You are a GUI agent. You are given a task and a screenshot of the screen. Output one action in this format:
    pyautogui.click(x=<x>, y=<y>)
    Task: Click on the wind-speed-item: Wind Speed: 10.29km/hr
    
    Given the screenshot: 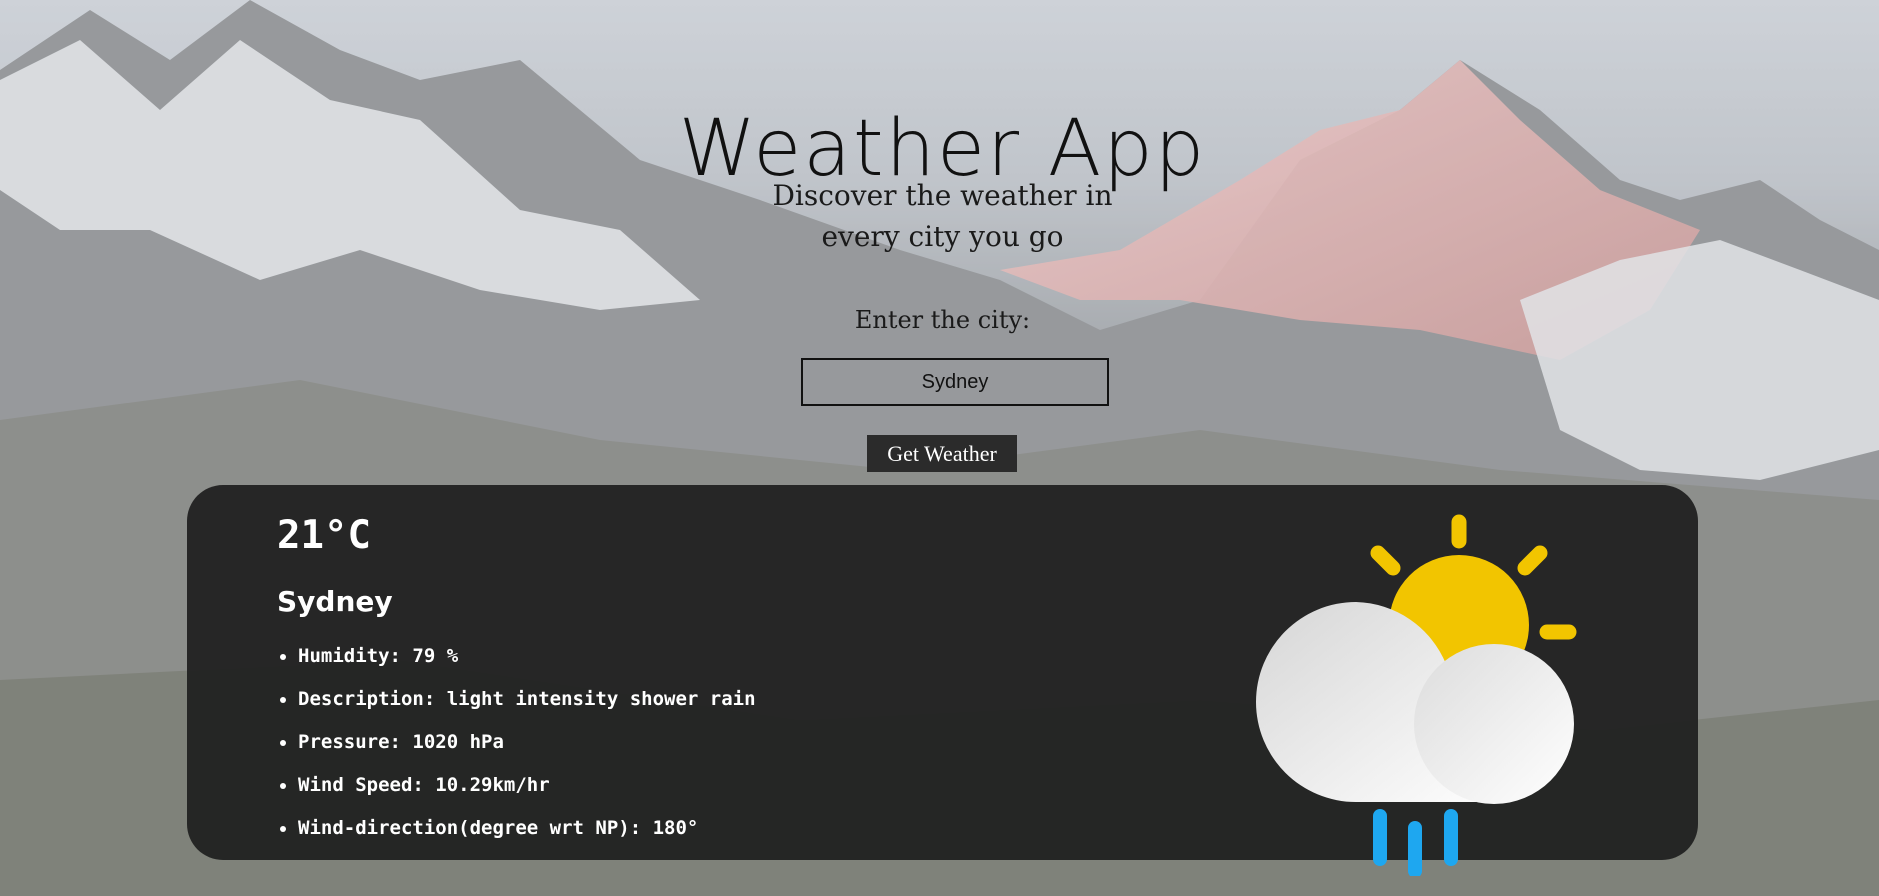 What is the action you would take?
    pyautogui.click(x=527, y=785)
    